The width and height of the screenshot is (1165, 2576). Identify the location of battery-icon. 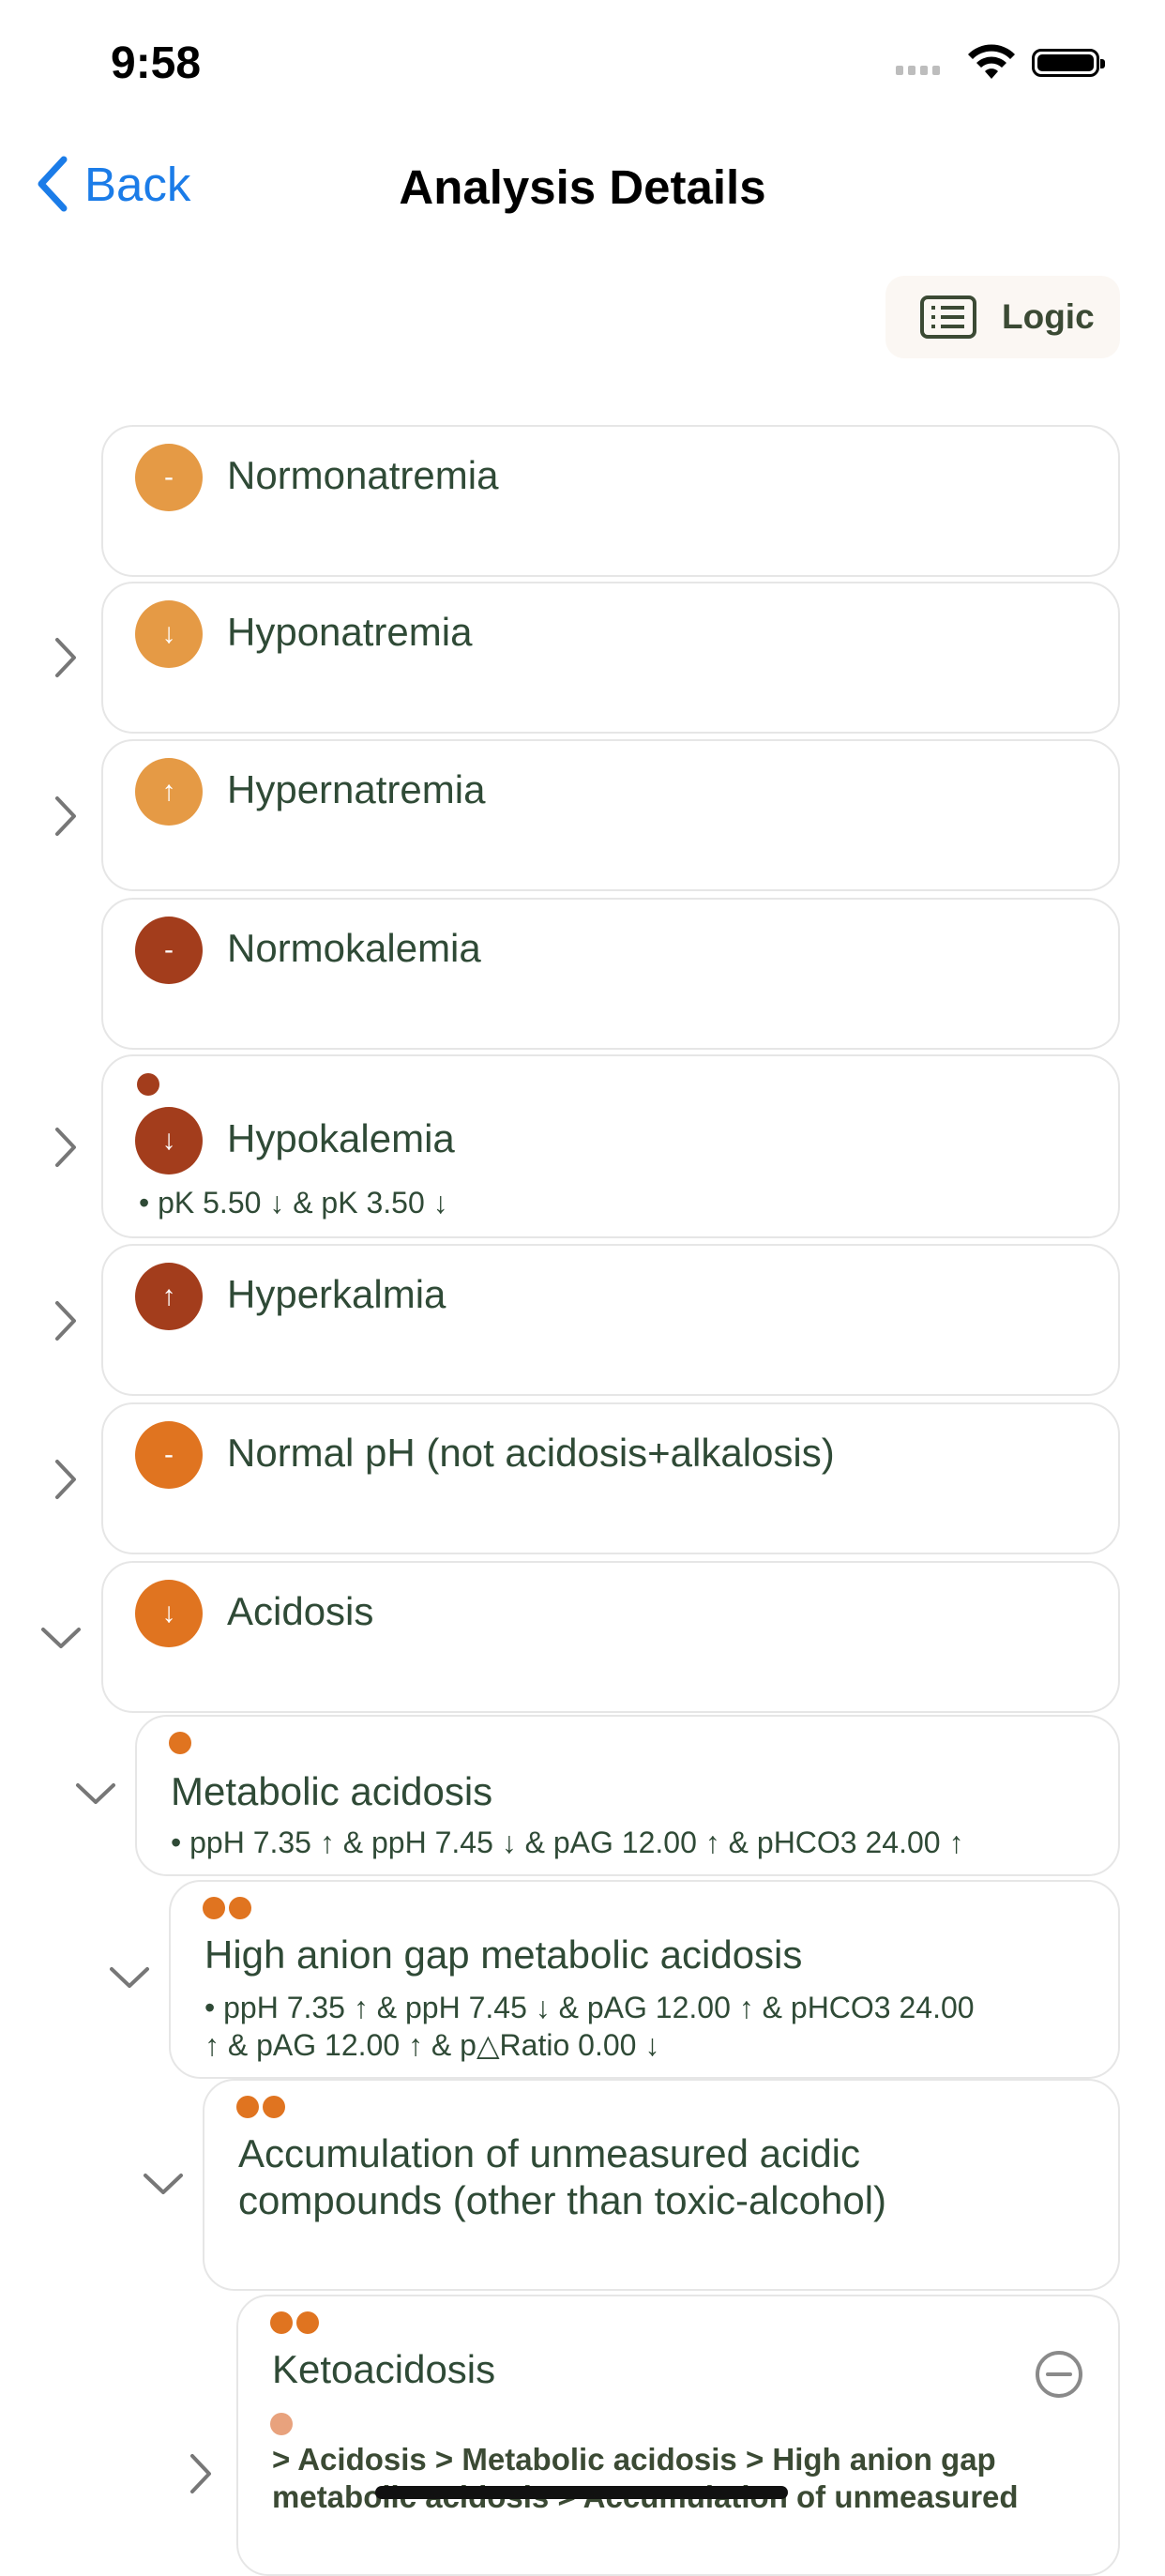
(1069, 63).